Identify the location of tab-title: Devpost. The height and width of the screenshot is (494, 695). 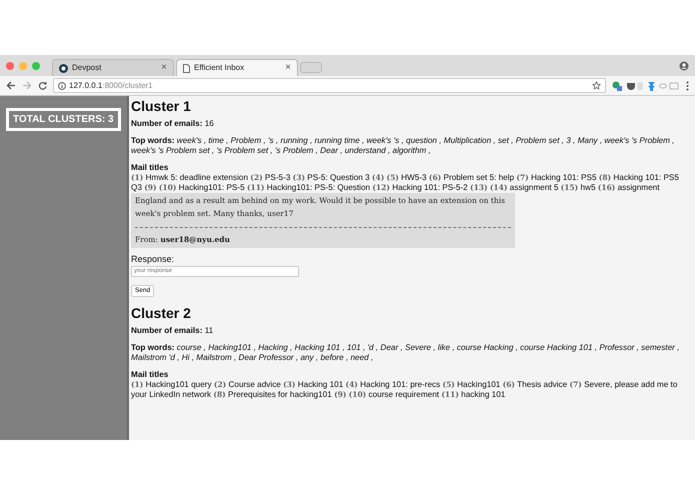
(87, 68).